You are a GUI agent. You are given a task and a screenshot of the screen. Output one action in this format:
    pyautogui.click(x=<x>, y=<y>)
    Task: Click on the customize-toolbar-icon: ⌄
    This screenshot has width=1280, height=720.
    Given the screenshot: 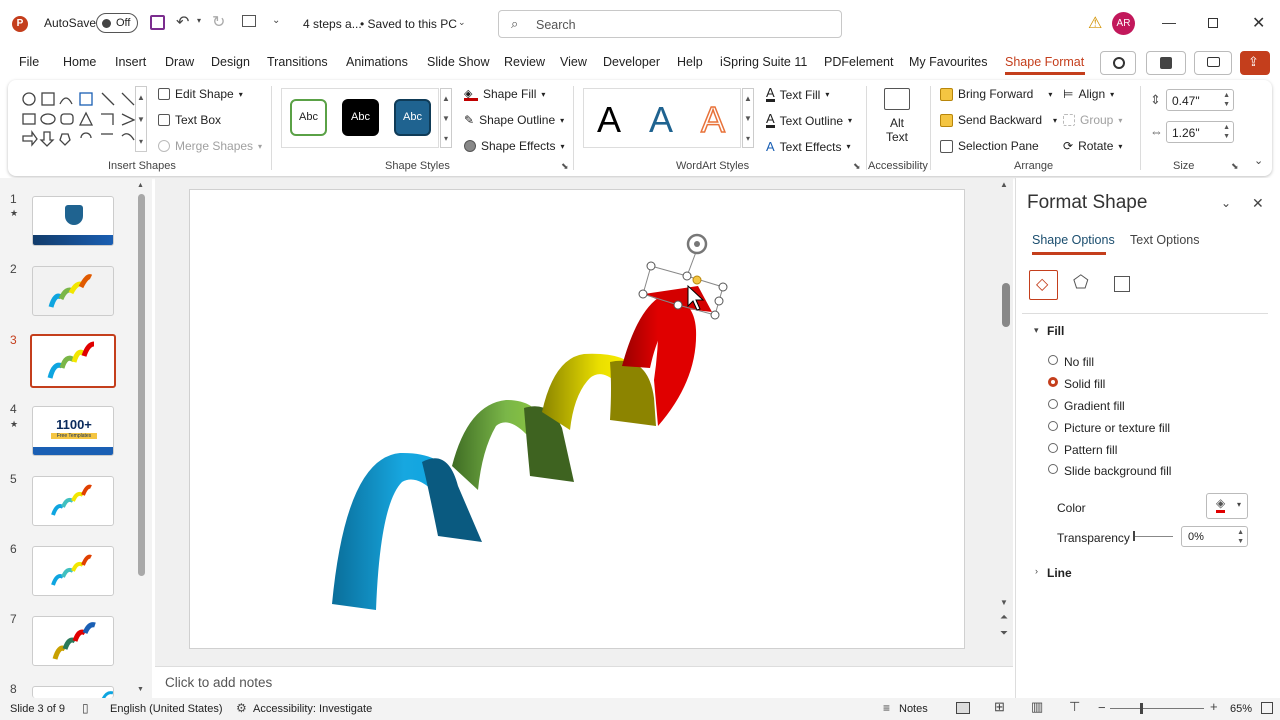 What is the action you would take?
    pyautogui.click(x=276, y=20)
    